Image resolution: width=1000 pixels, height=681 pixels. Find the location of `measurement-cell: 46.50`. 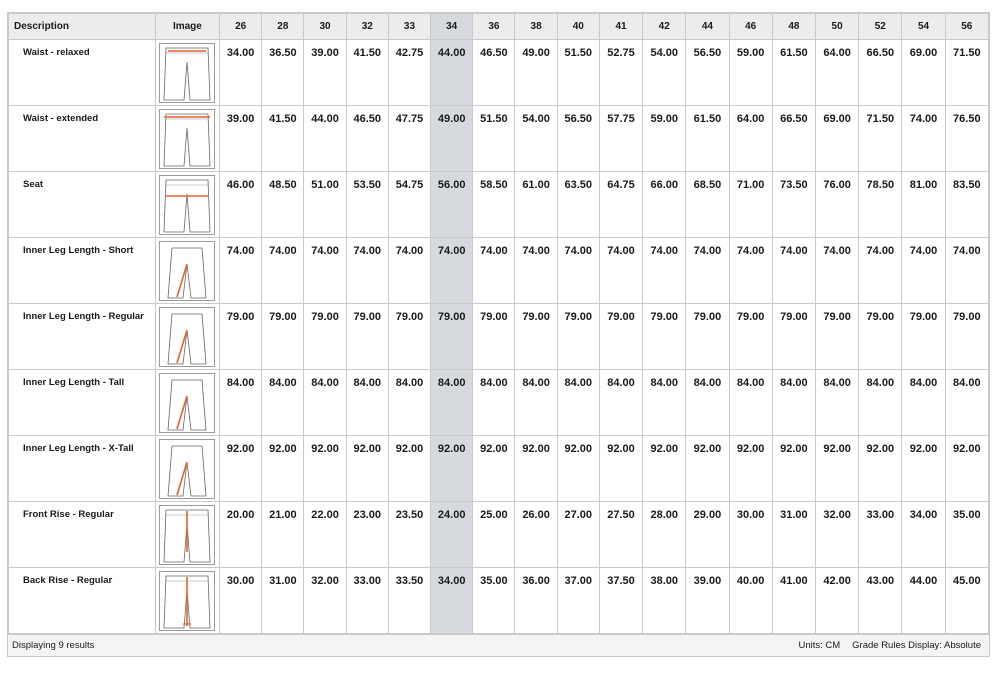

measurement-cell: 46.50 is located at coordinates (367, 138).